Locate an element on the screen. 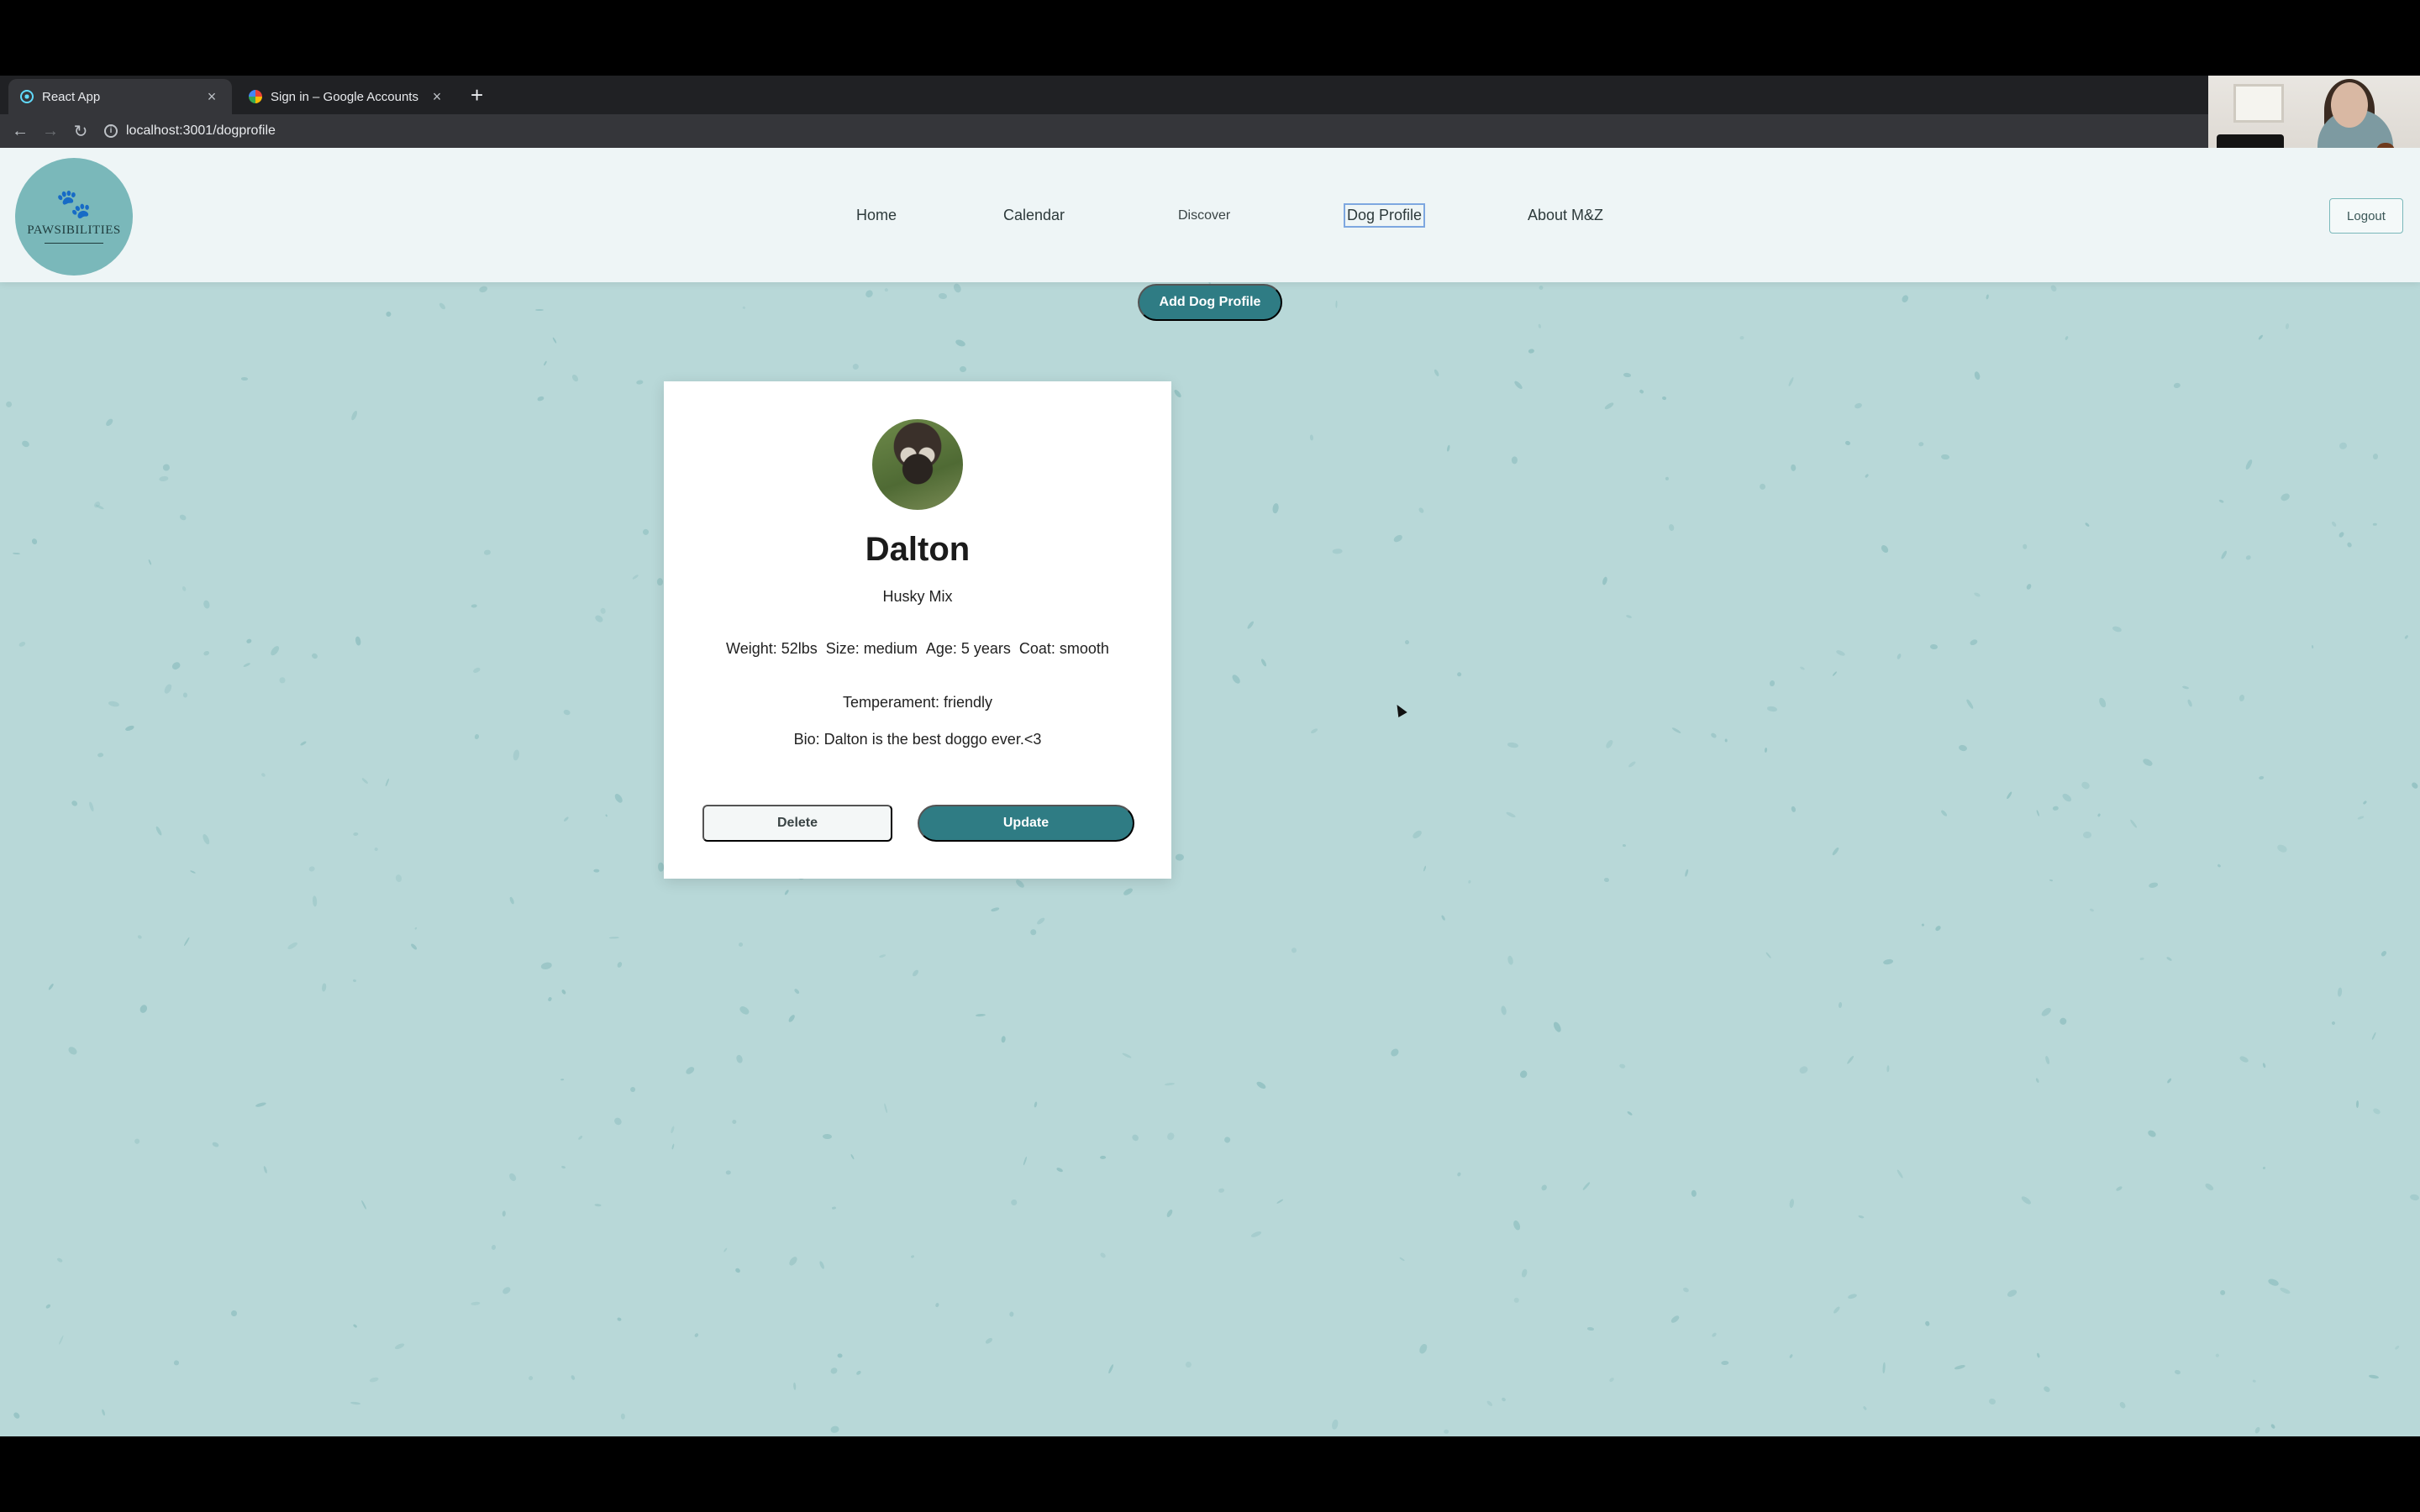 The width and height of the screenshot is (2420, 1512). nav-calendar: Calendar is located at coordinates (1034, 215).